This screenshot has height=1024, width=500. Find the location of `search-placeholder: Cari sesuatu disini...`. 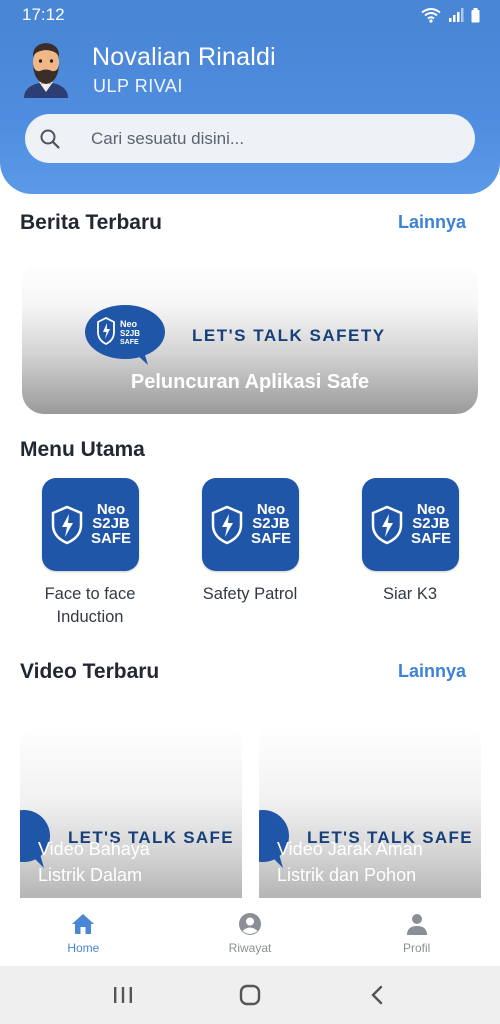

search-placeholder: Cari sesuatu disini... is located at coordinates (168, 138).